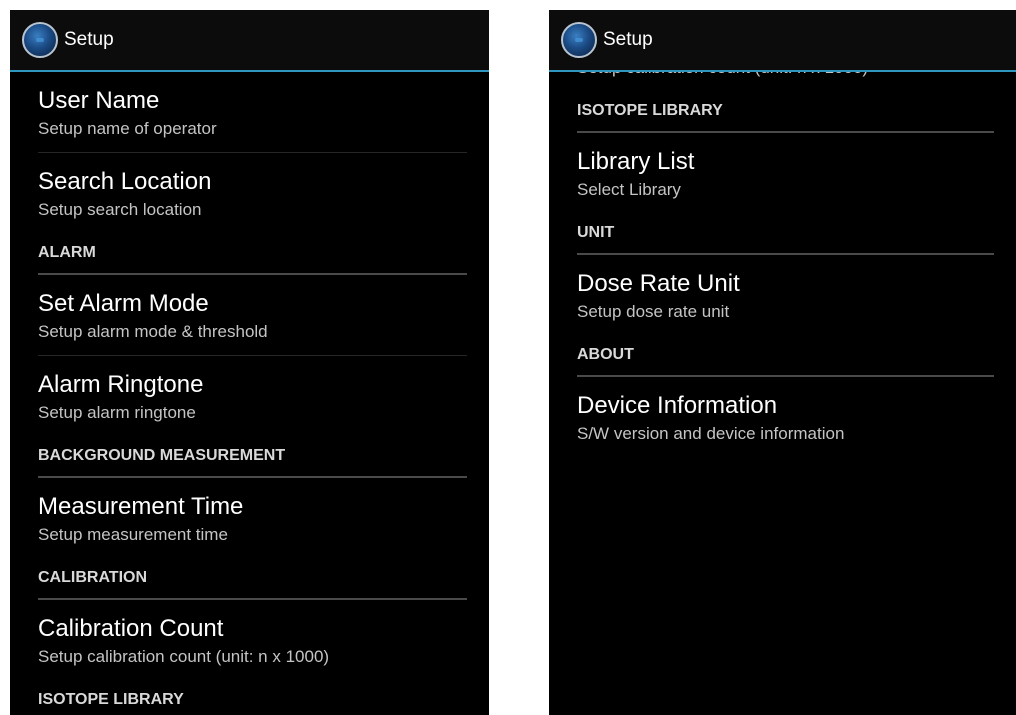 Image resolution: width=1016 pixels, height=715 pixels. What do you see at coordinates (653, 311) in the screenshot?
I see `setting-item-summary: Setup dose rate unit` at bounding box center [653, 311].